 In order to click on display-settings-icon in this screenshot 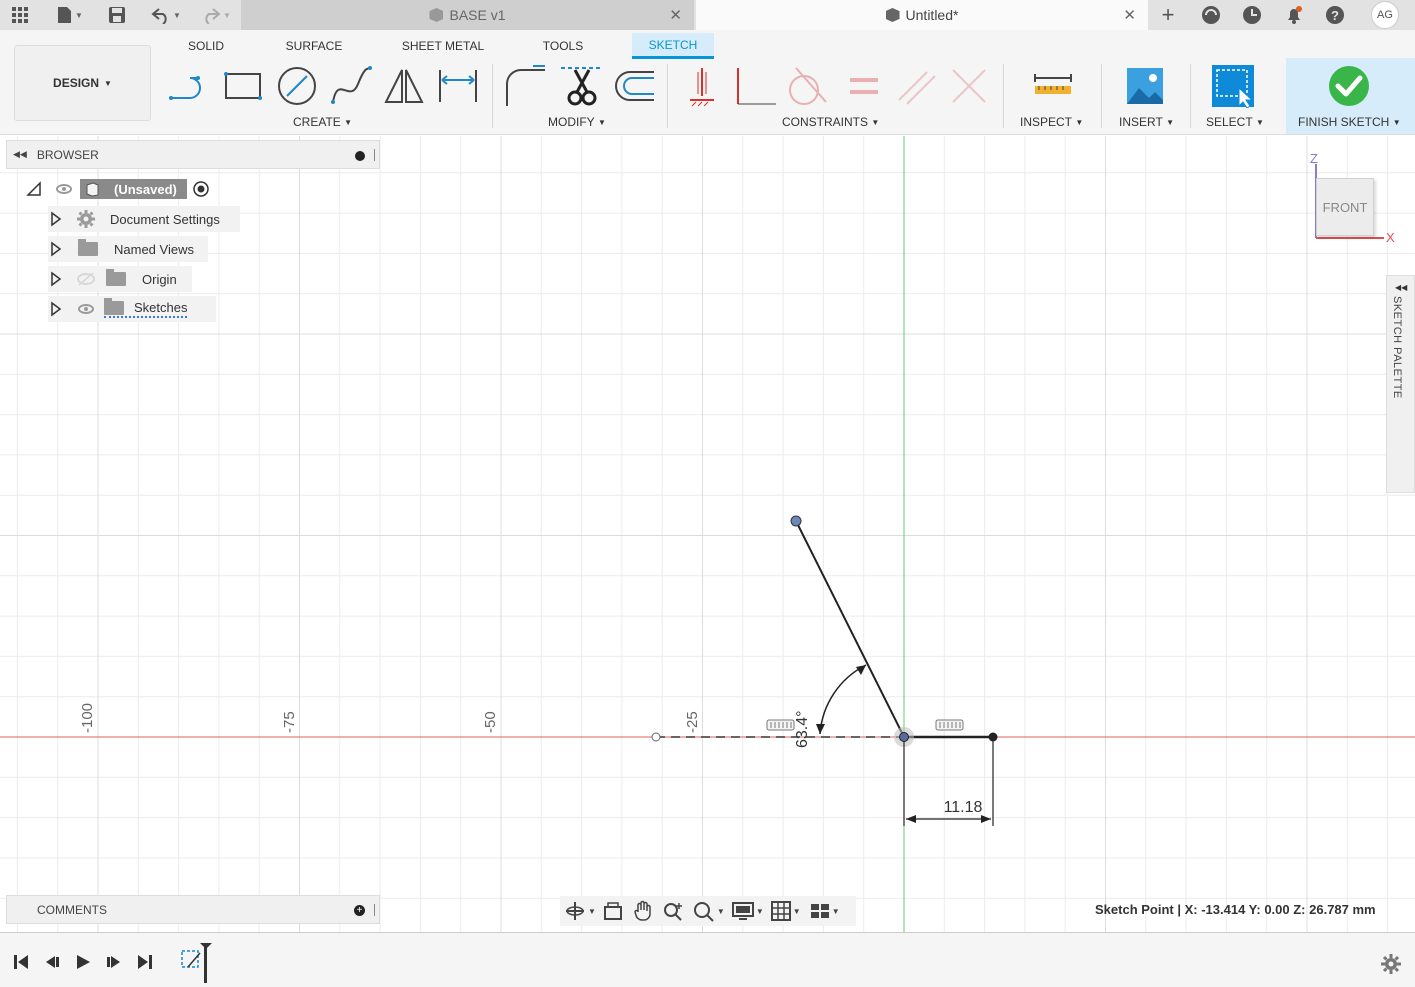, I will do `click(743, 911)`.